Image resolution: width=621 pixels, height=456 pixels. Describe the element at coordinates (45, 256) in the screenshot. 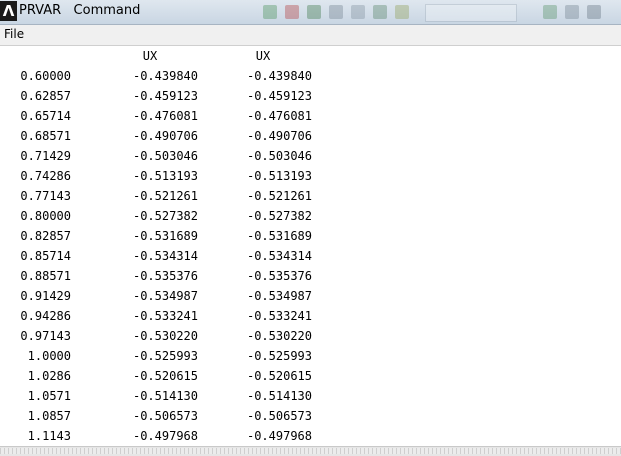

I see `time-value: 0.85714` at that location.